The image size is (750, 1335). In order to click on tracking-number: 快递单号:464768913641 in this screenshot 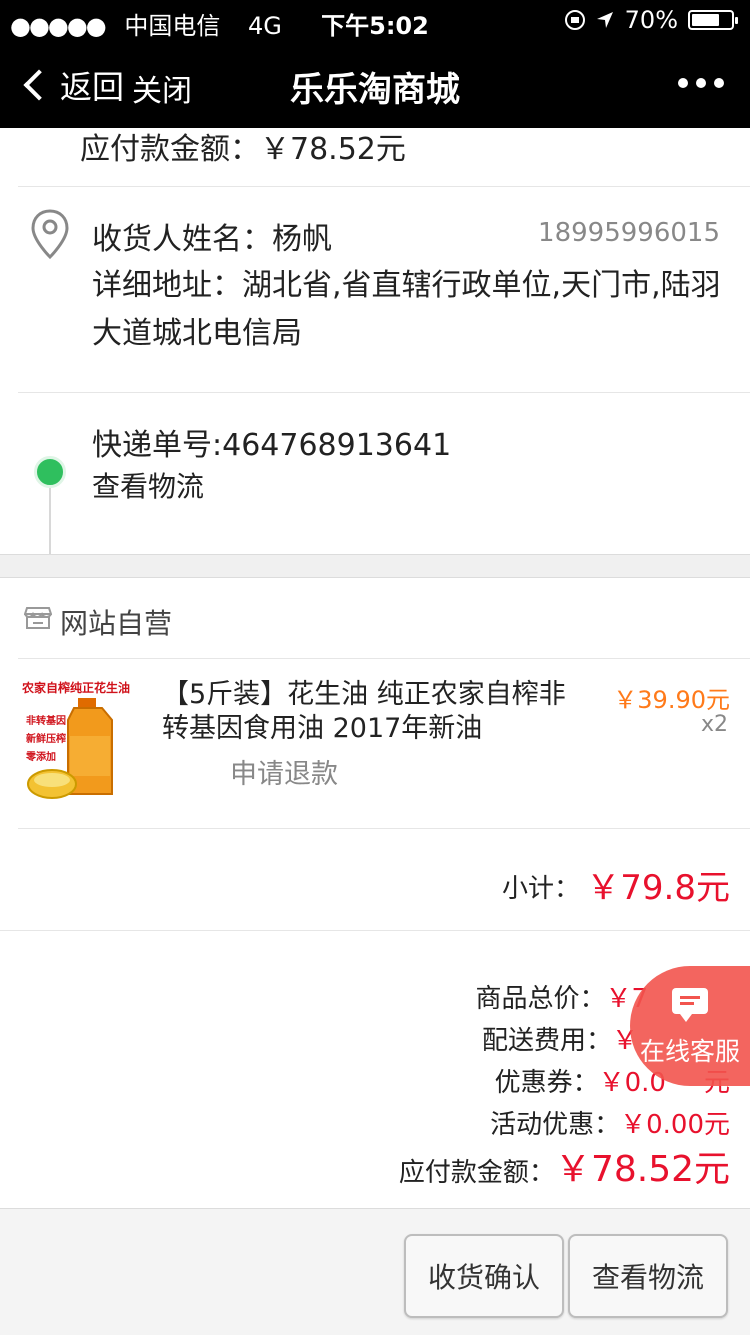, I will do `click(272, 445)`.